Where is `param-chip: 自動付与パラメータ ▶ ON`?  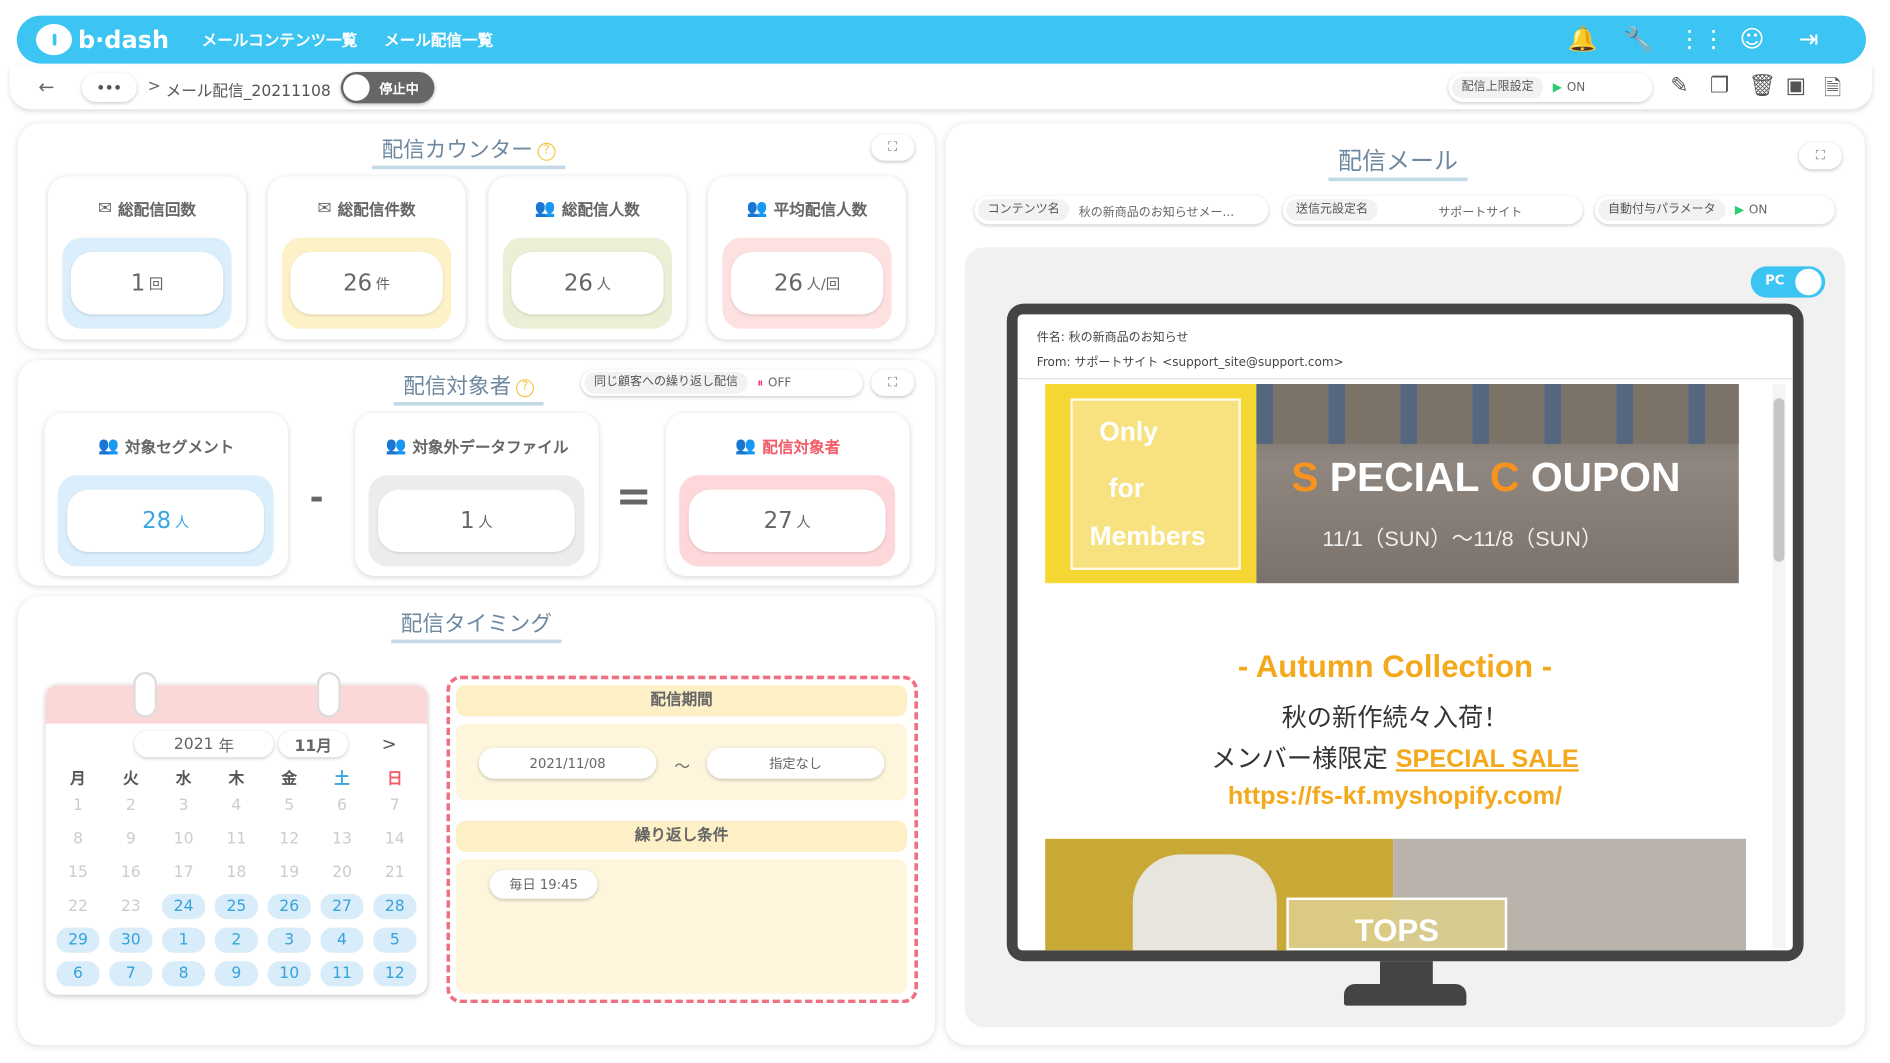 param-chip: 自動付与パラメータ ▶ ON is located at coordinates (1714, 210).